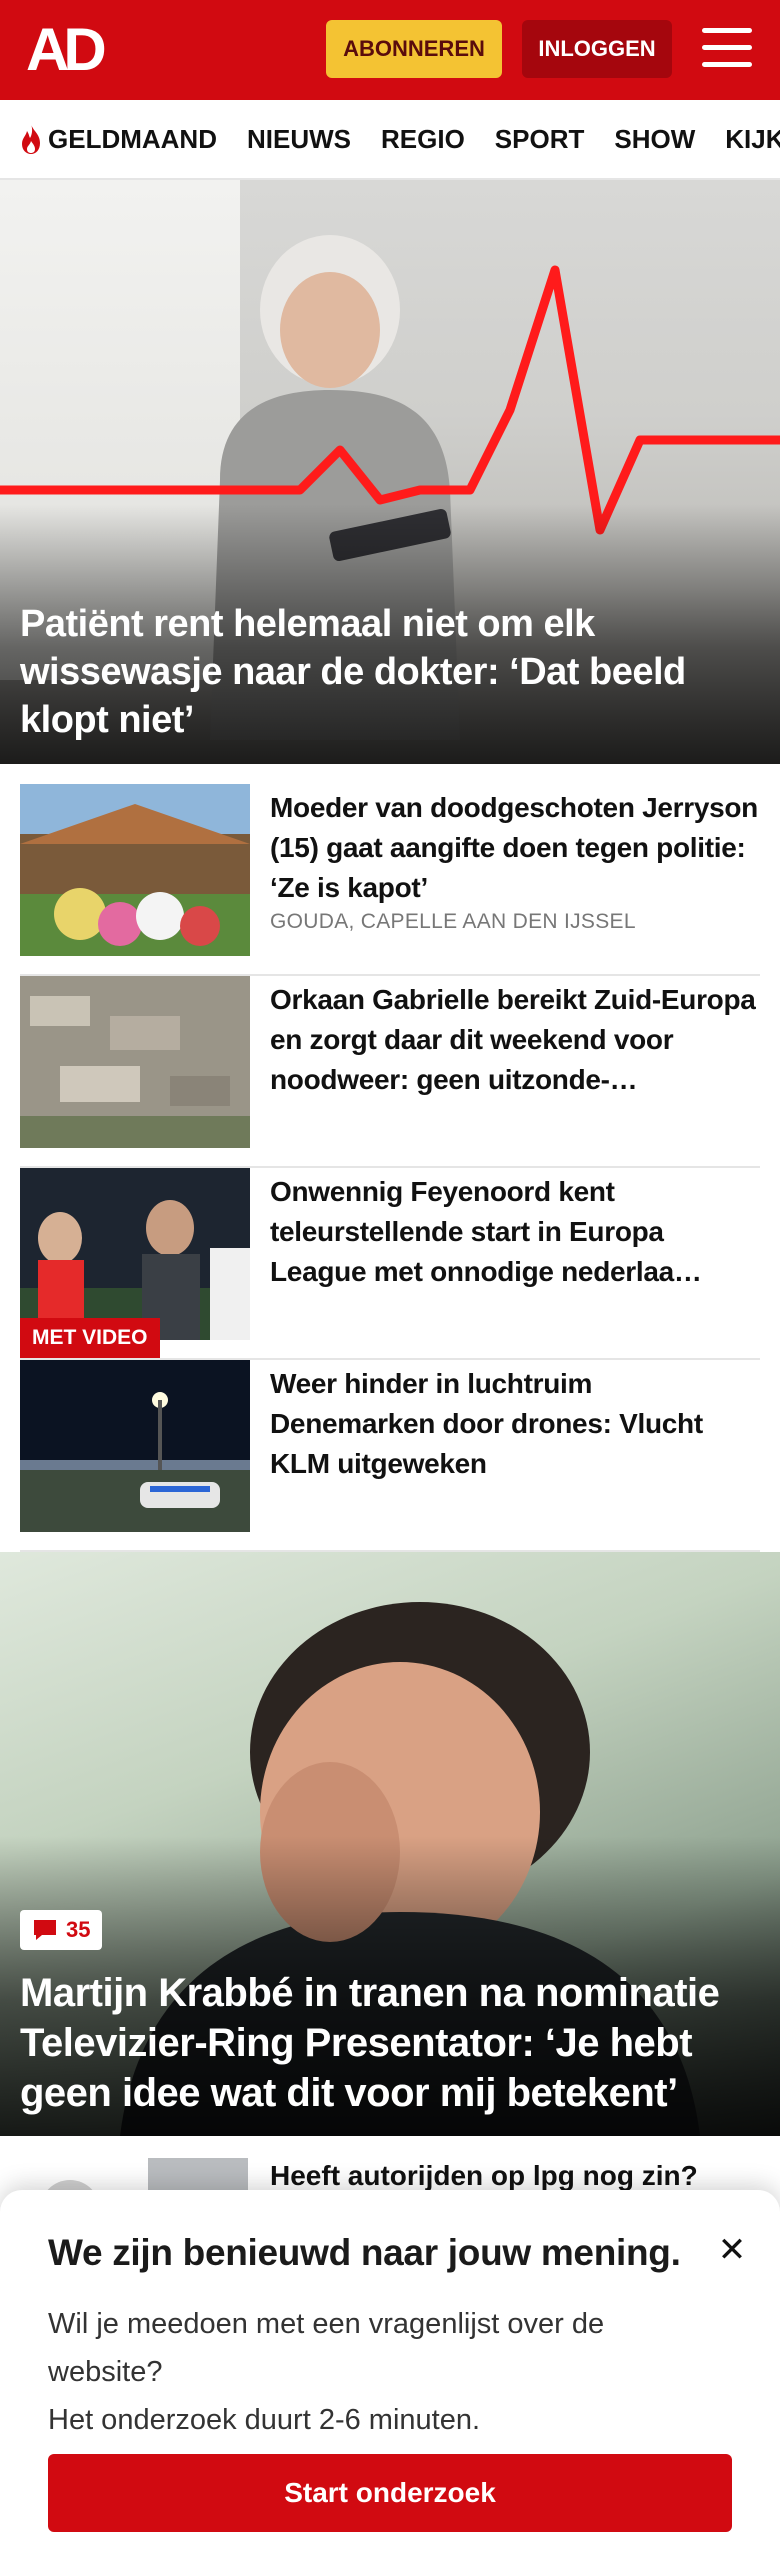 The image size is (780, 2560). I want to click on nav-item-sport: SPORT, so click(540, 139).